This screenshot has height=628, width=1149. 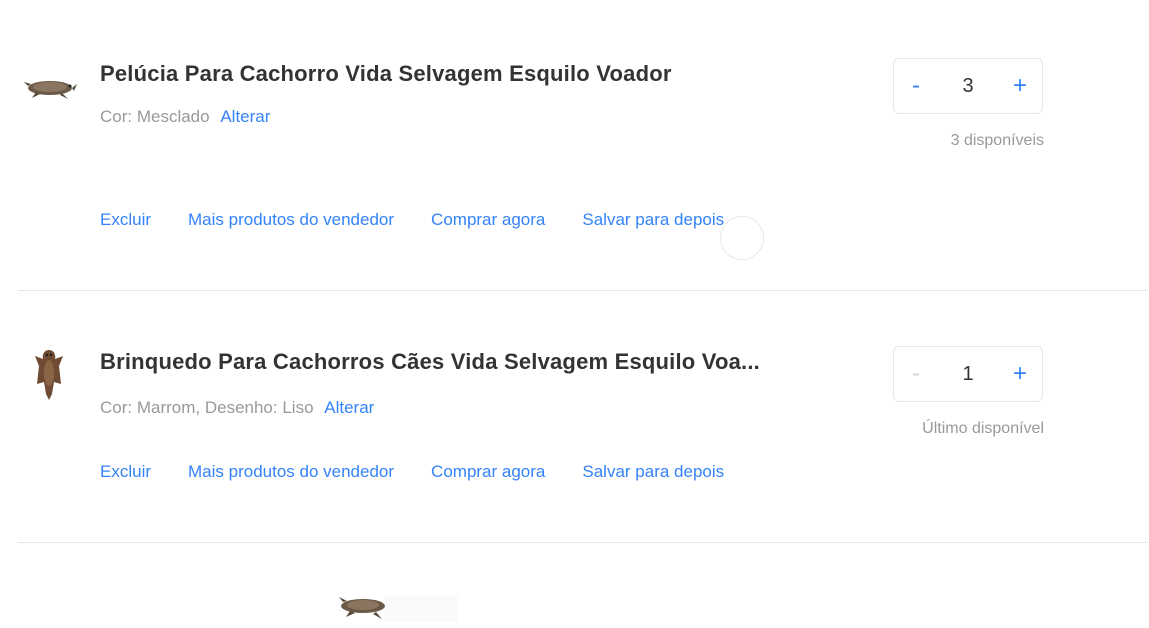 What do you see at coordinates (983, 428) in the screenshot?
I see `stock-availability: Último disponível` at bounding box center [983, 428].